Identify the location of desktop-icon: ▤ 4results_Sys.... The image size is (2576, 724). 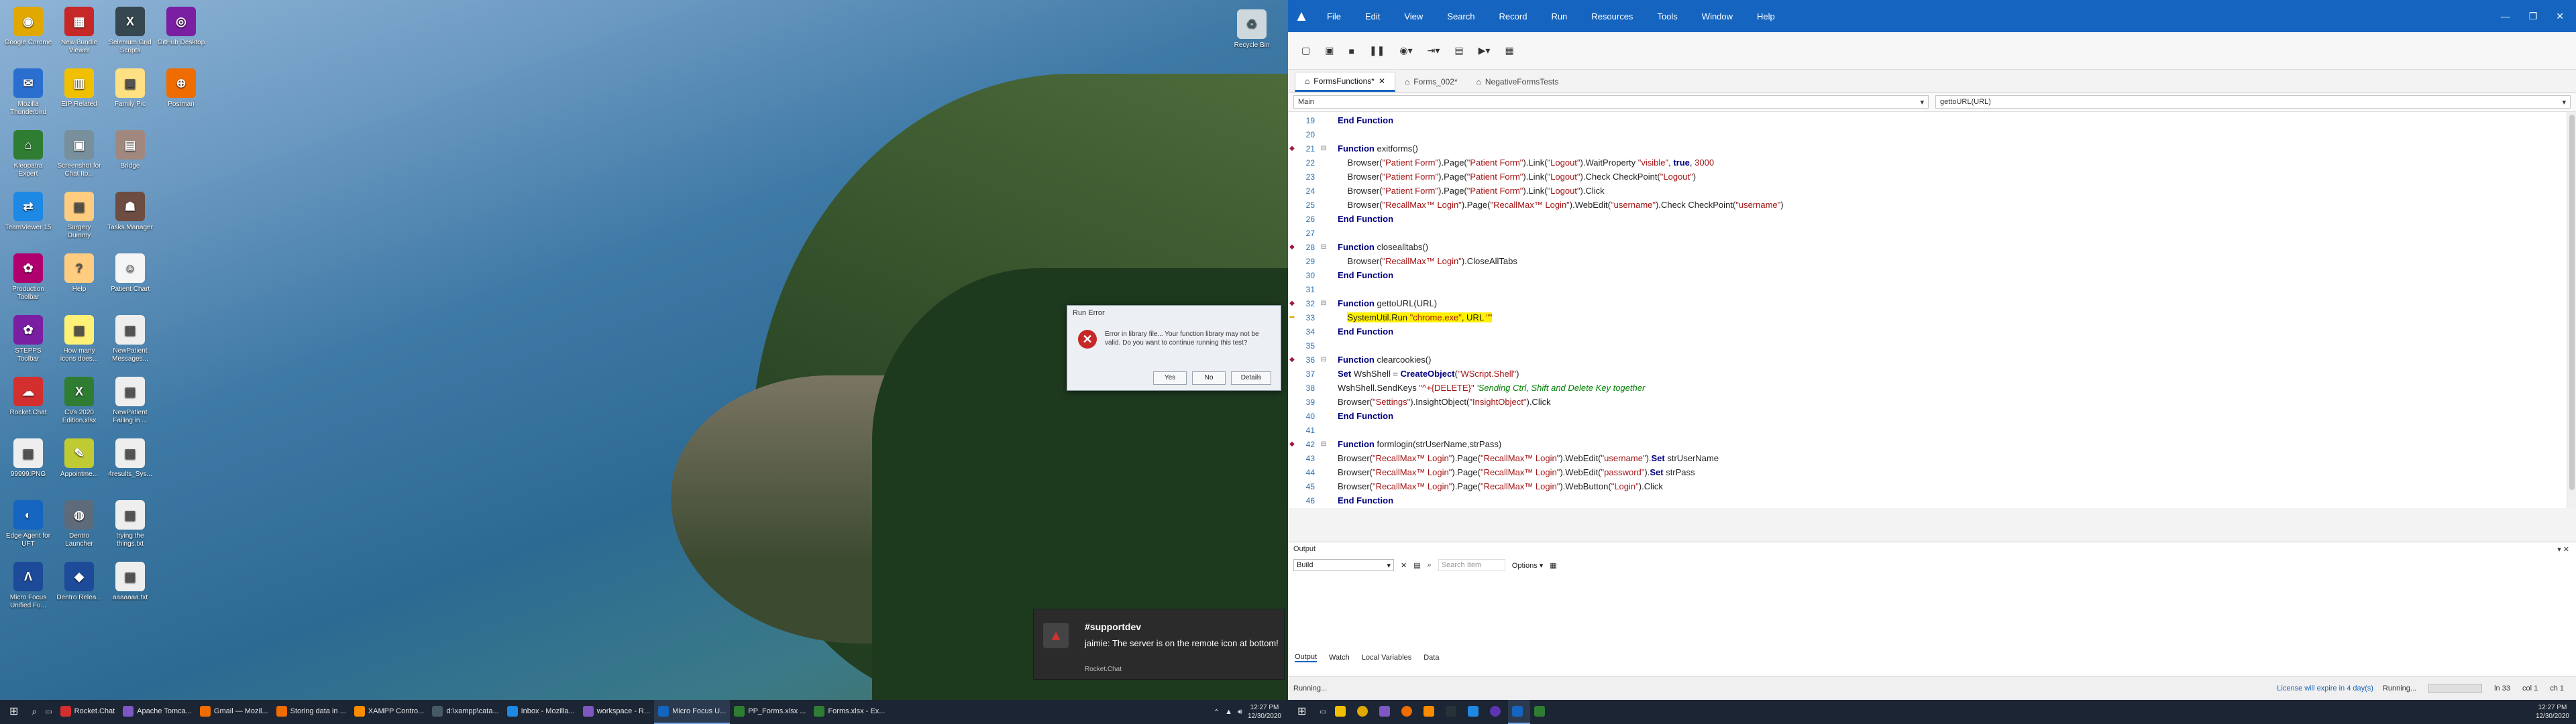
(130, 464).